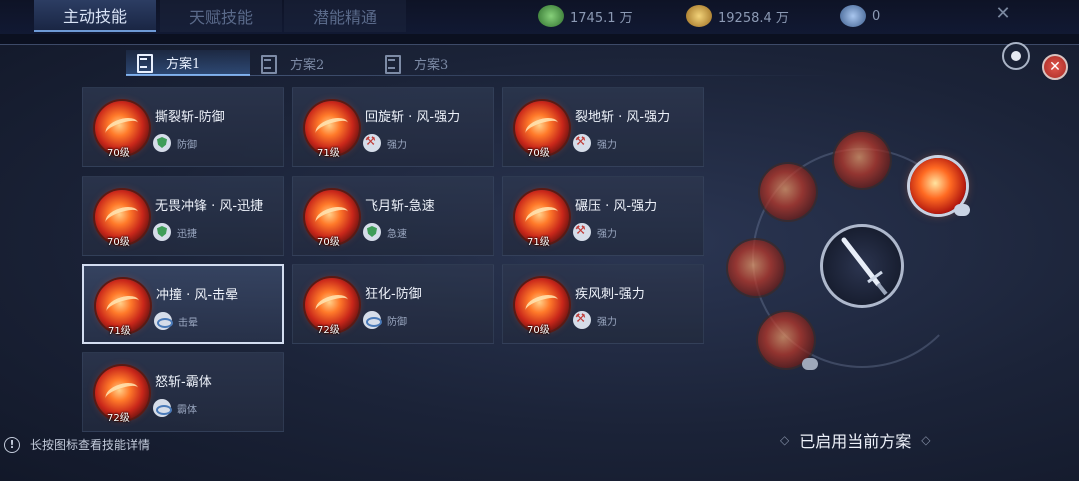 Image resolution: width=1079 pixels, height=481 pixels. Describe the element at coordinates (623, 117) in the screenshot. I see `skill-name: 裂地斩 · 风-强力` at that location.